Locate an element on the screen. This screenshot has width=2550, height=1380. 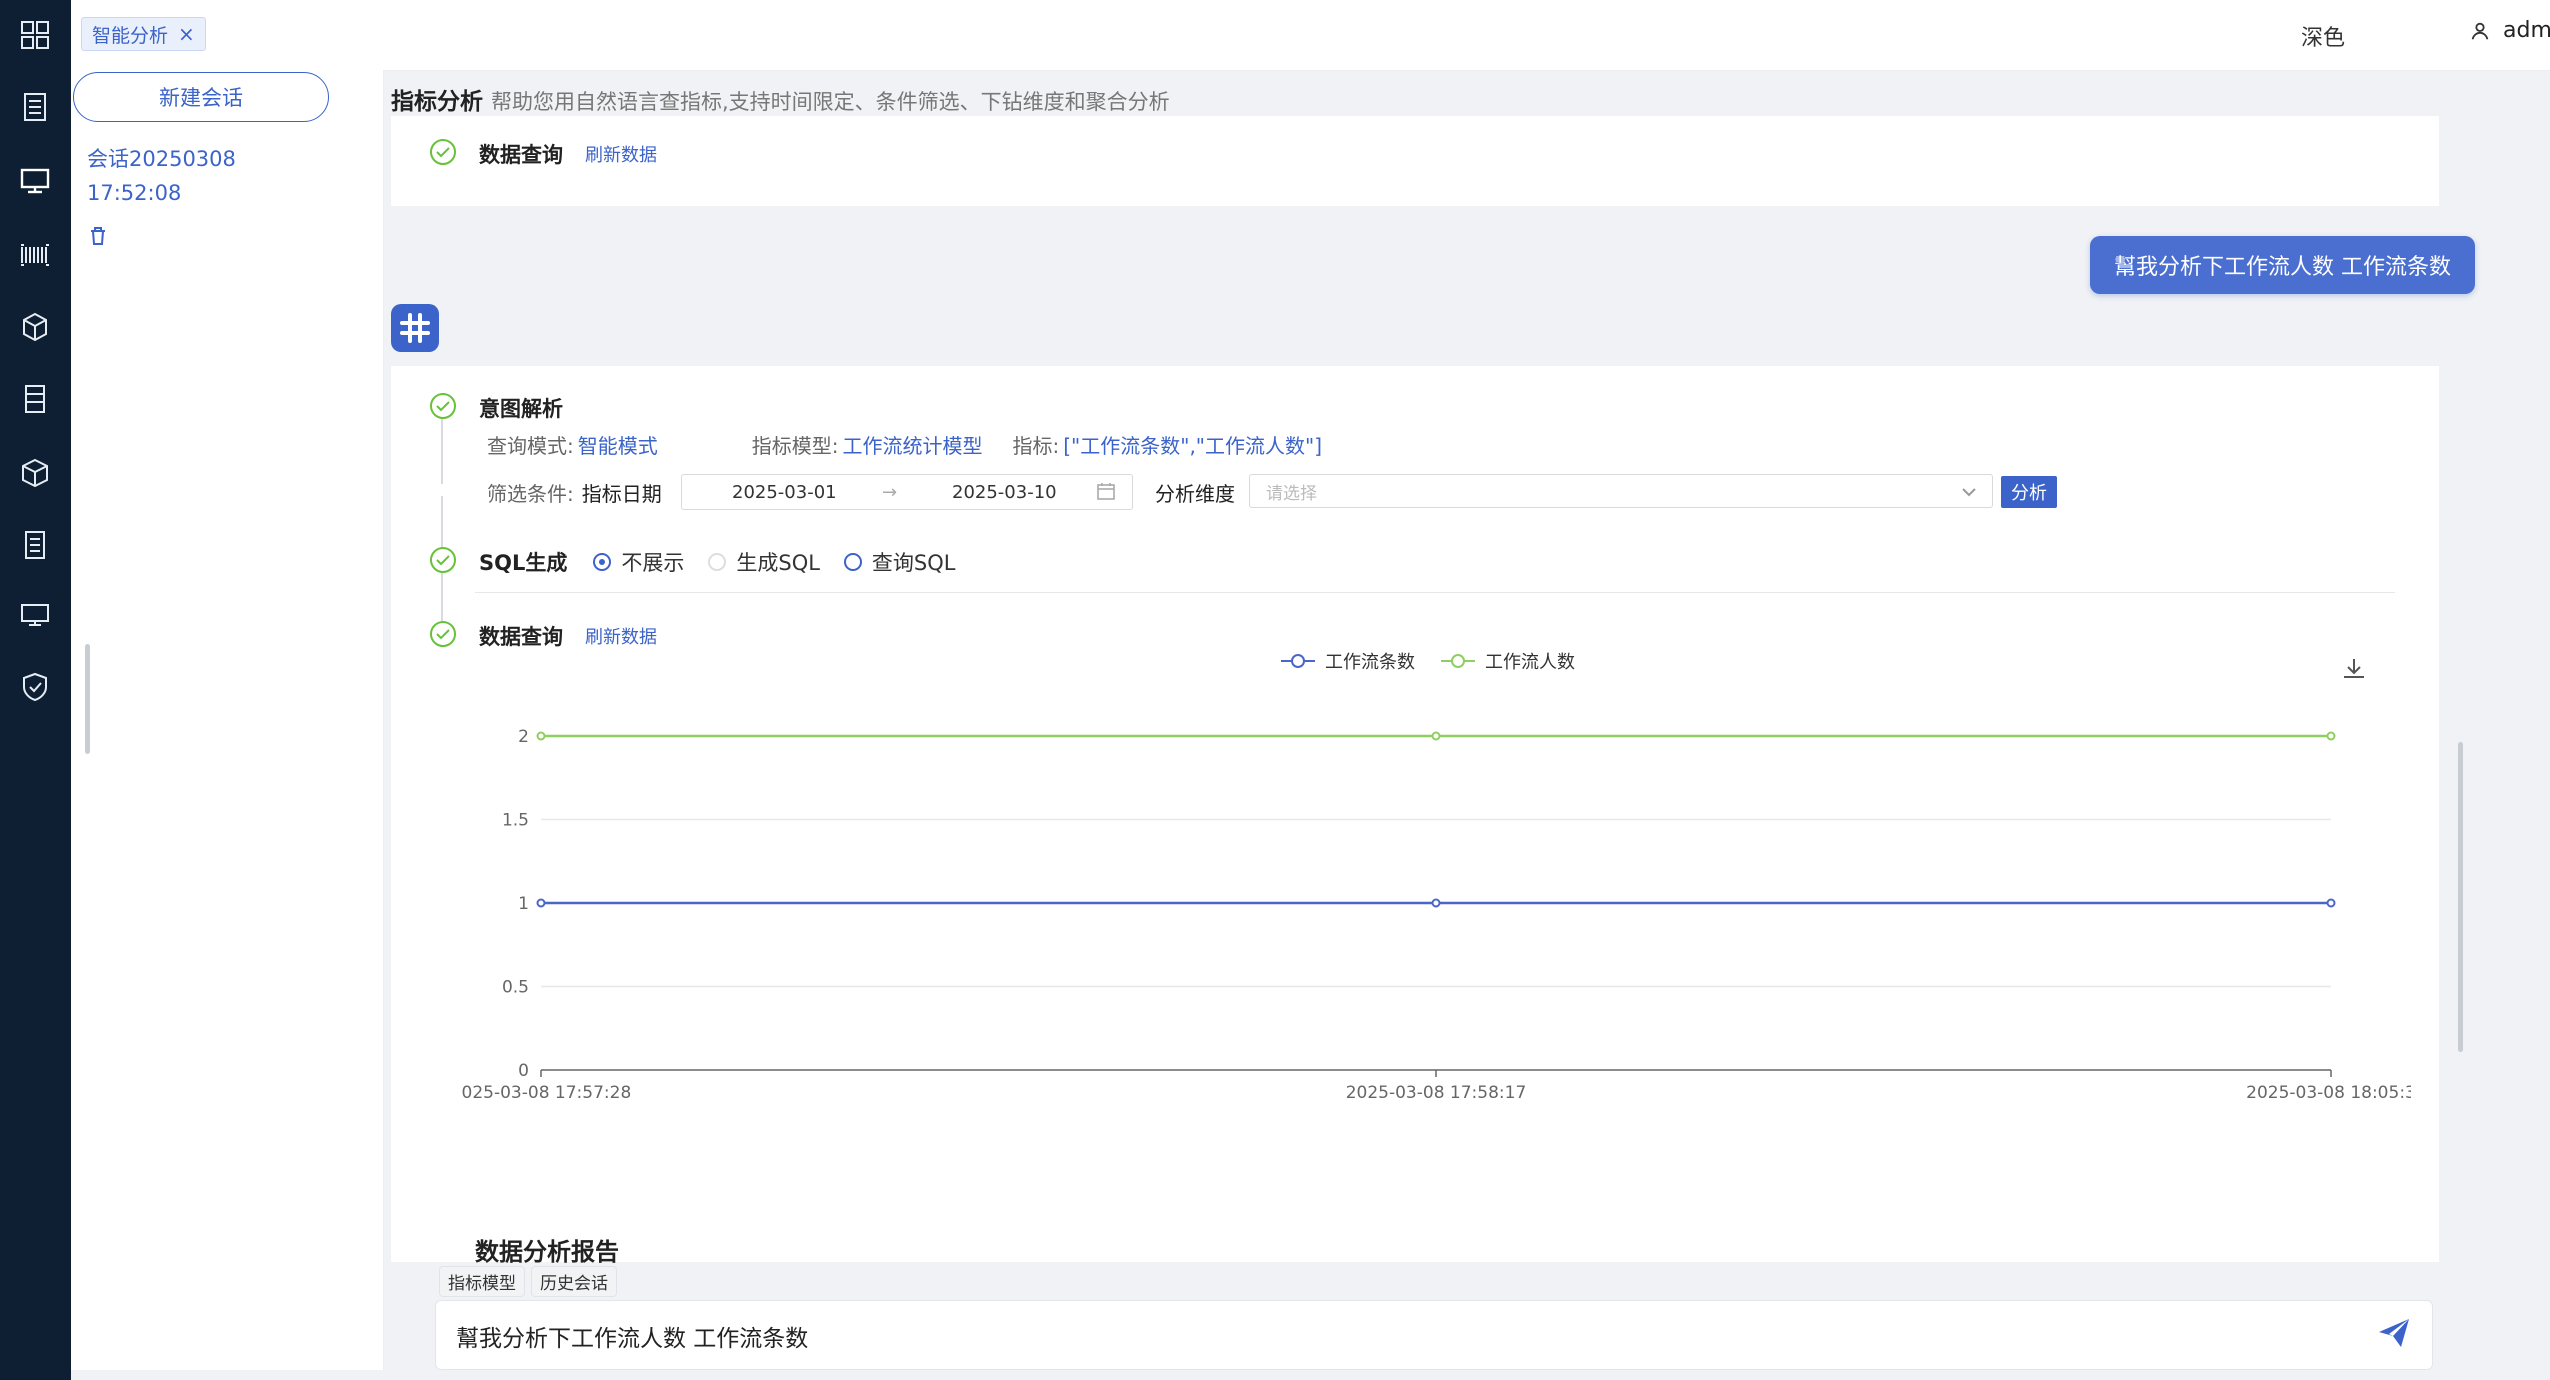
document-list-icon is located at coordinates (35, 107).